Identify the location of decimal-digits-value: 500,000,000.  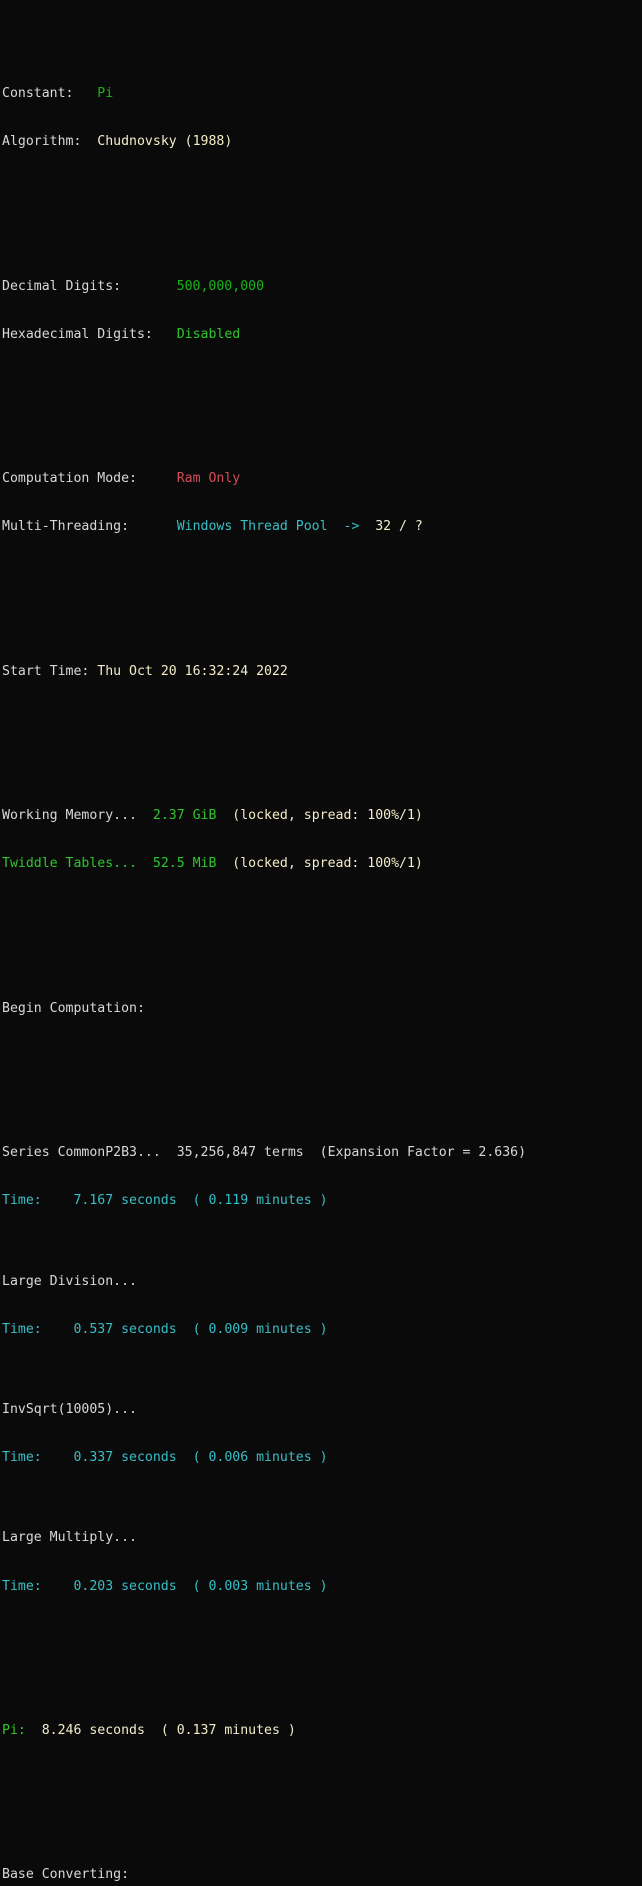
(220, 286).